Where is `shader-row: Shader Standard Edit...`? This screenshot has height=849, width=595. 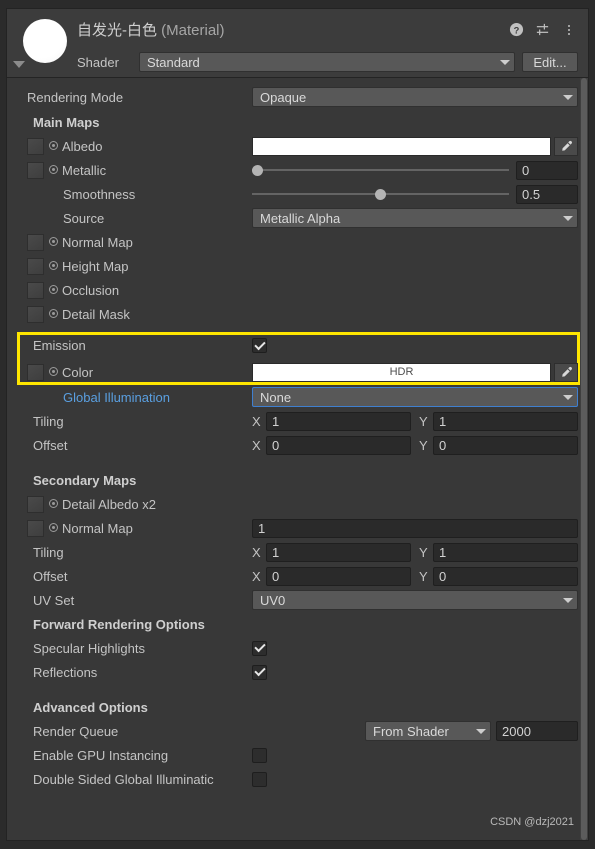 shader-row: Shader Standard Edit... is located at coordinates (327, 62).